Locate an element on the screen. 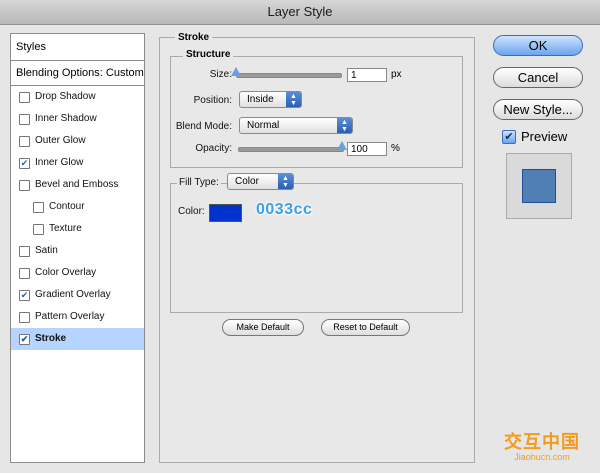  style-item-label: Gradient Overlay is located at coordinates (73, 294).